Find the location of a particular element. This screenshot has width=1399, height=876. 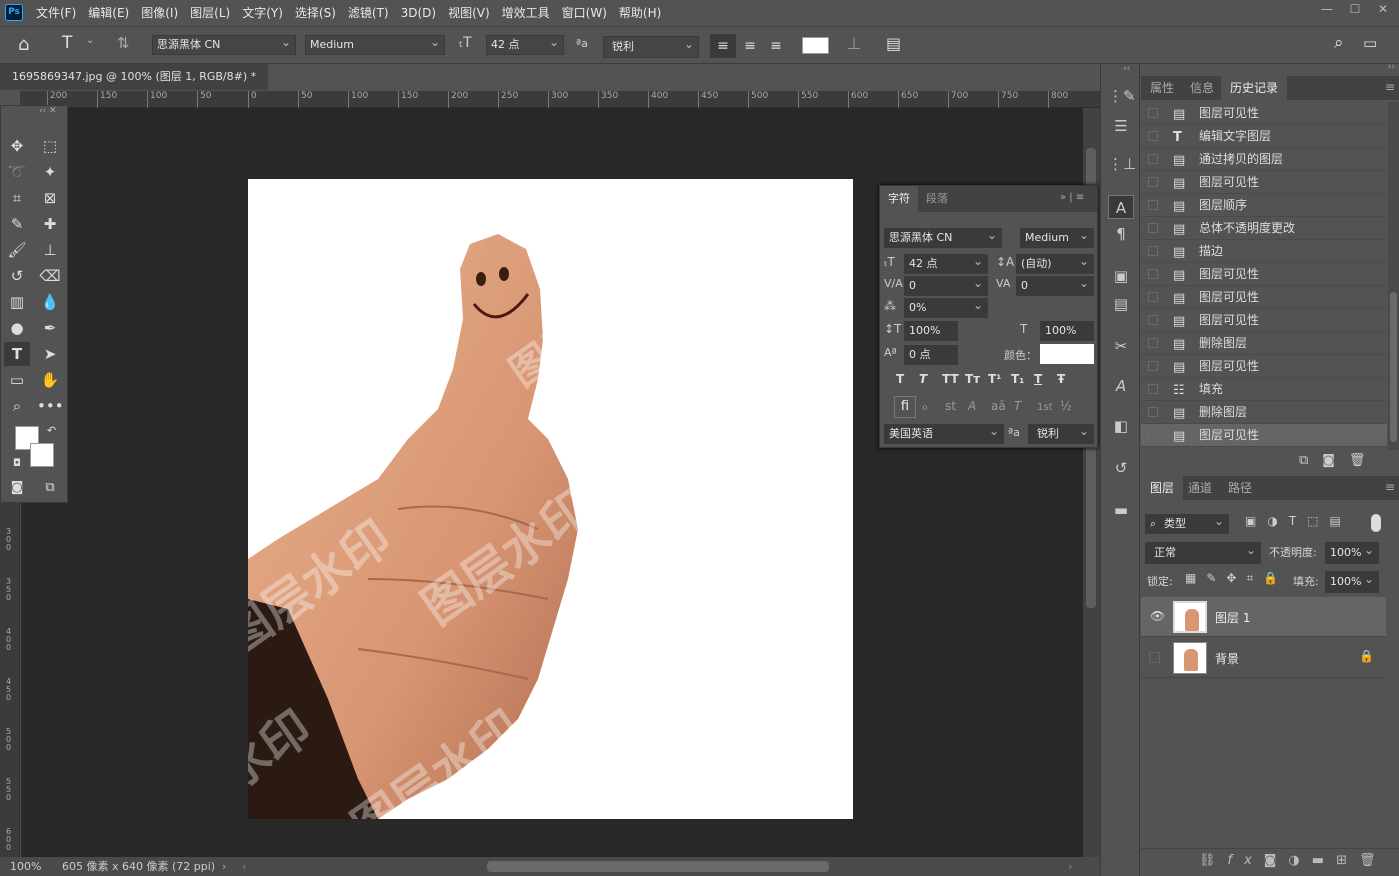

menu-image: 图像(I) is located at coordinates (159, 13).